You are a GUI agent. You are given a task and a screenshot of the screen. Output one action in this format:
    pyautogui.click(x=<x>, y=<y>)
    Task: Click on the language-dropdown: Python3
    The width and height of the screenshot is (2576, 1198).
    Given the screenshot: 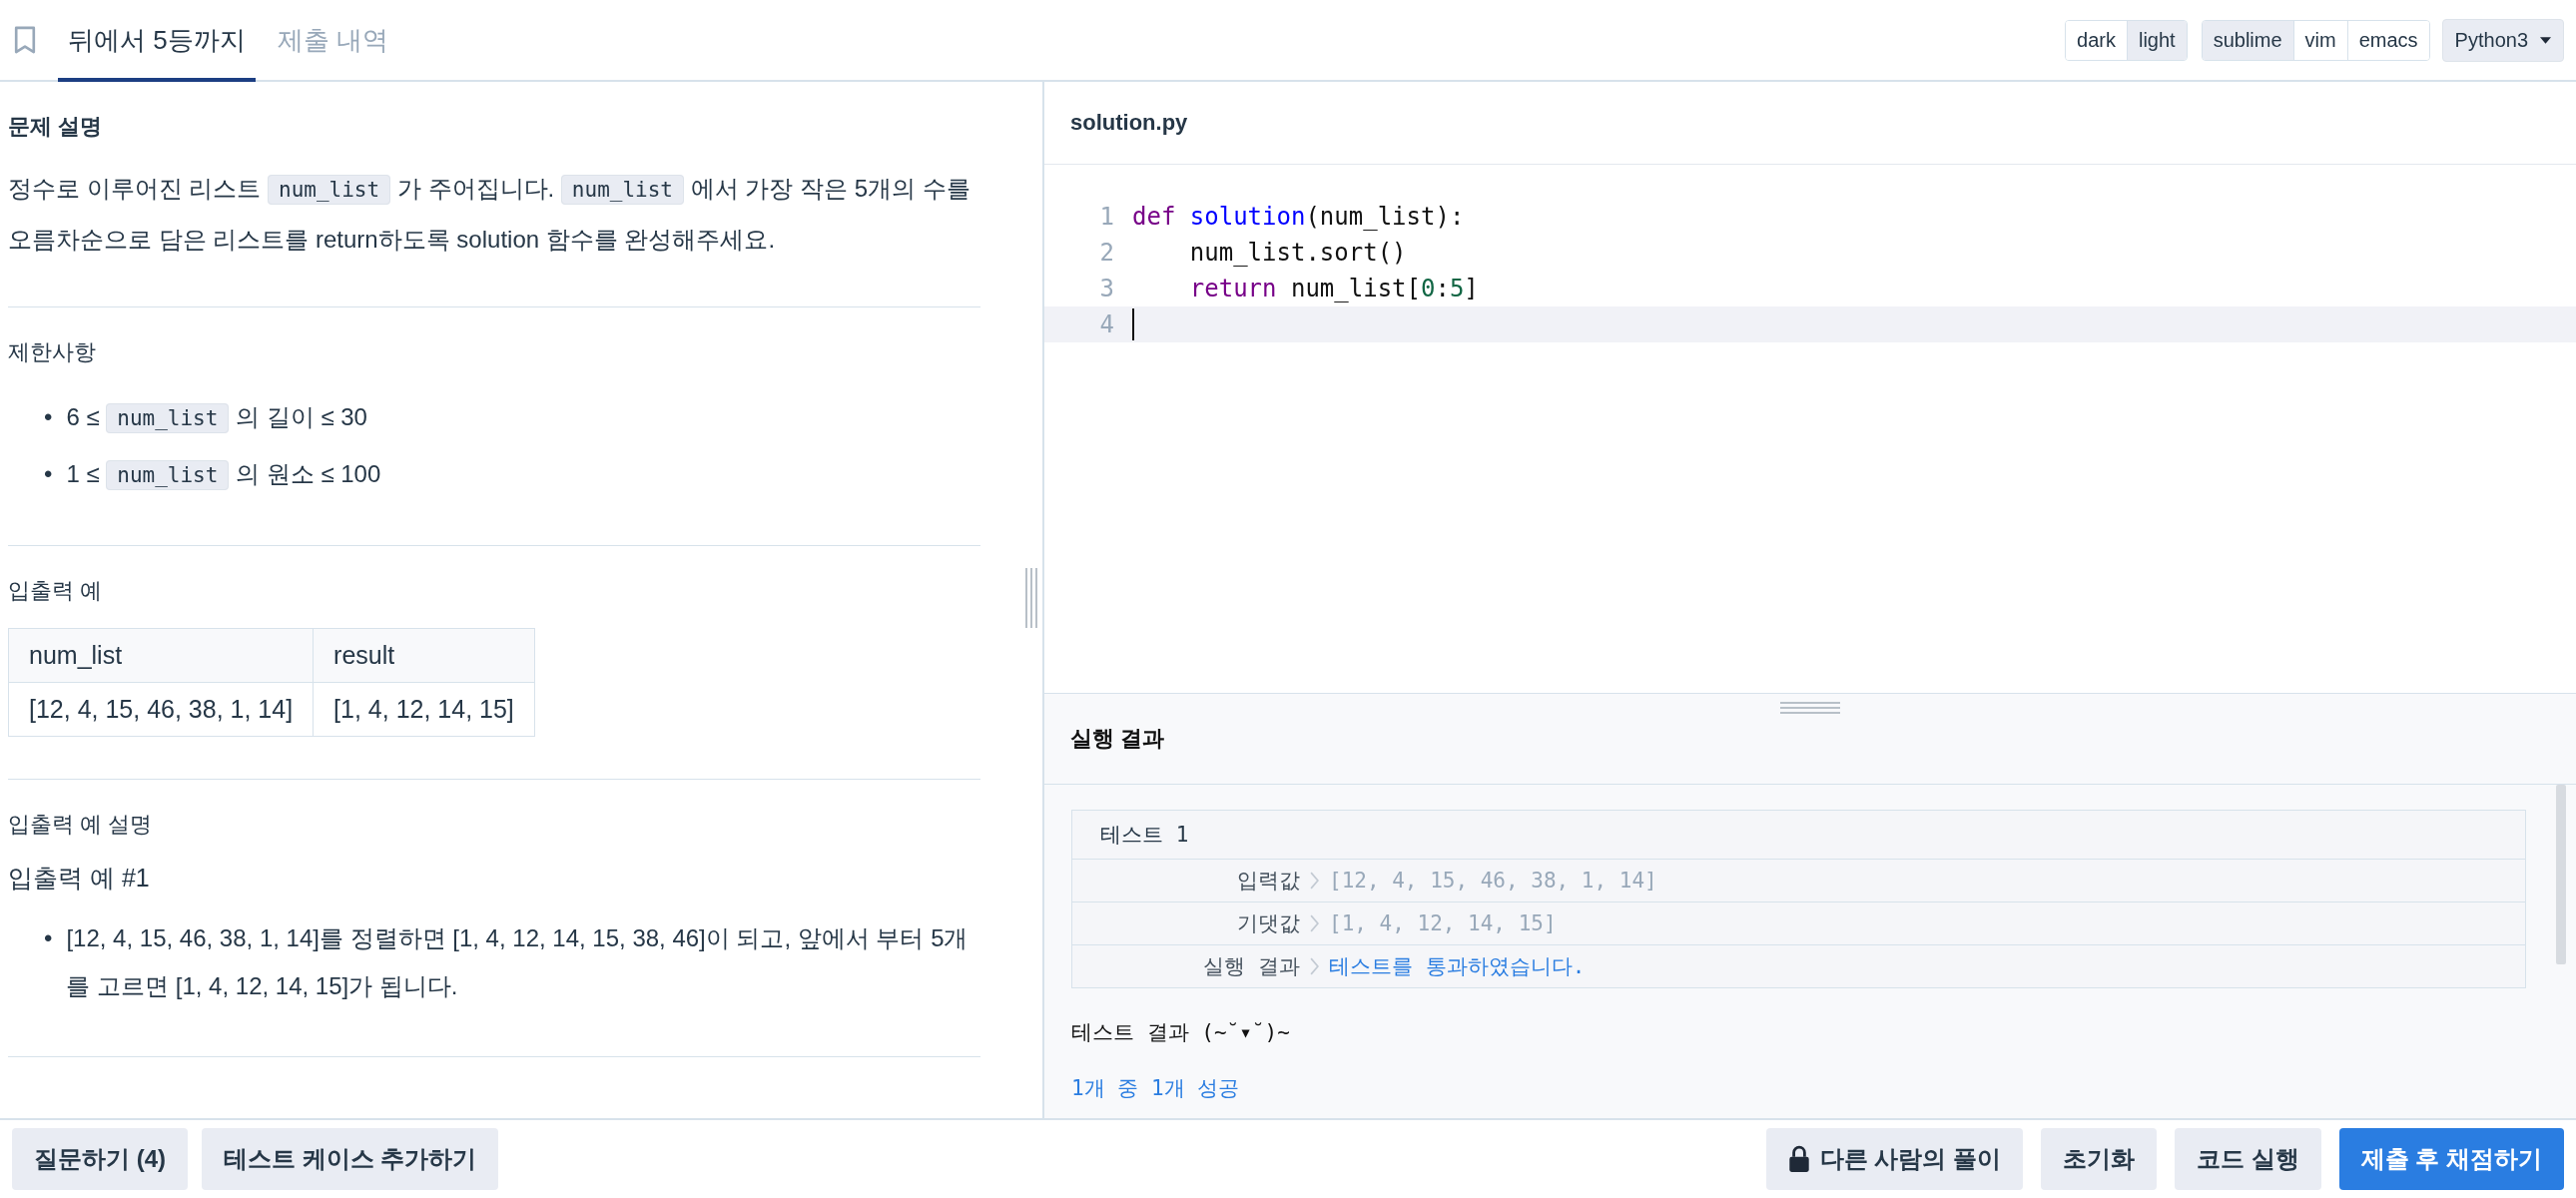 What is the action you would take?
    pyautogui.click(x=2502, y=40)
    